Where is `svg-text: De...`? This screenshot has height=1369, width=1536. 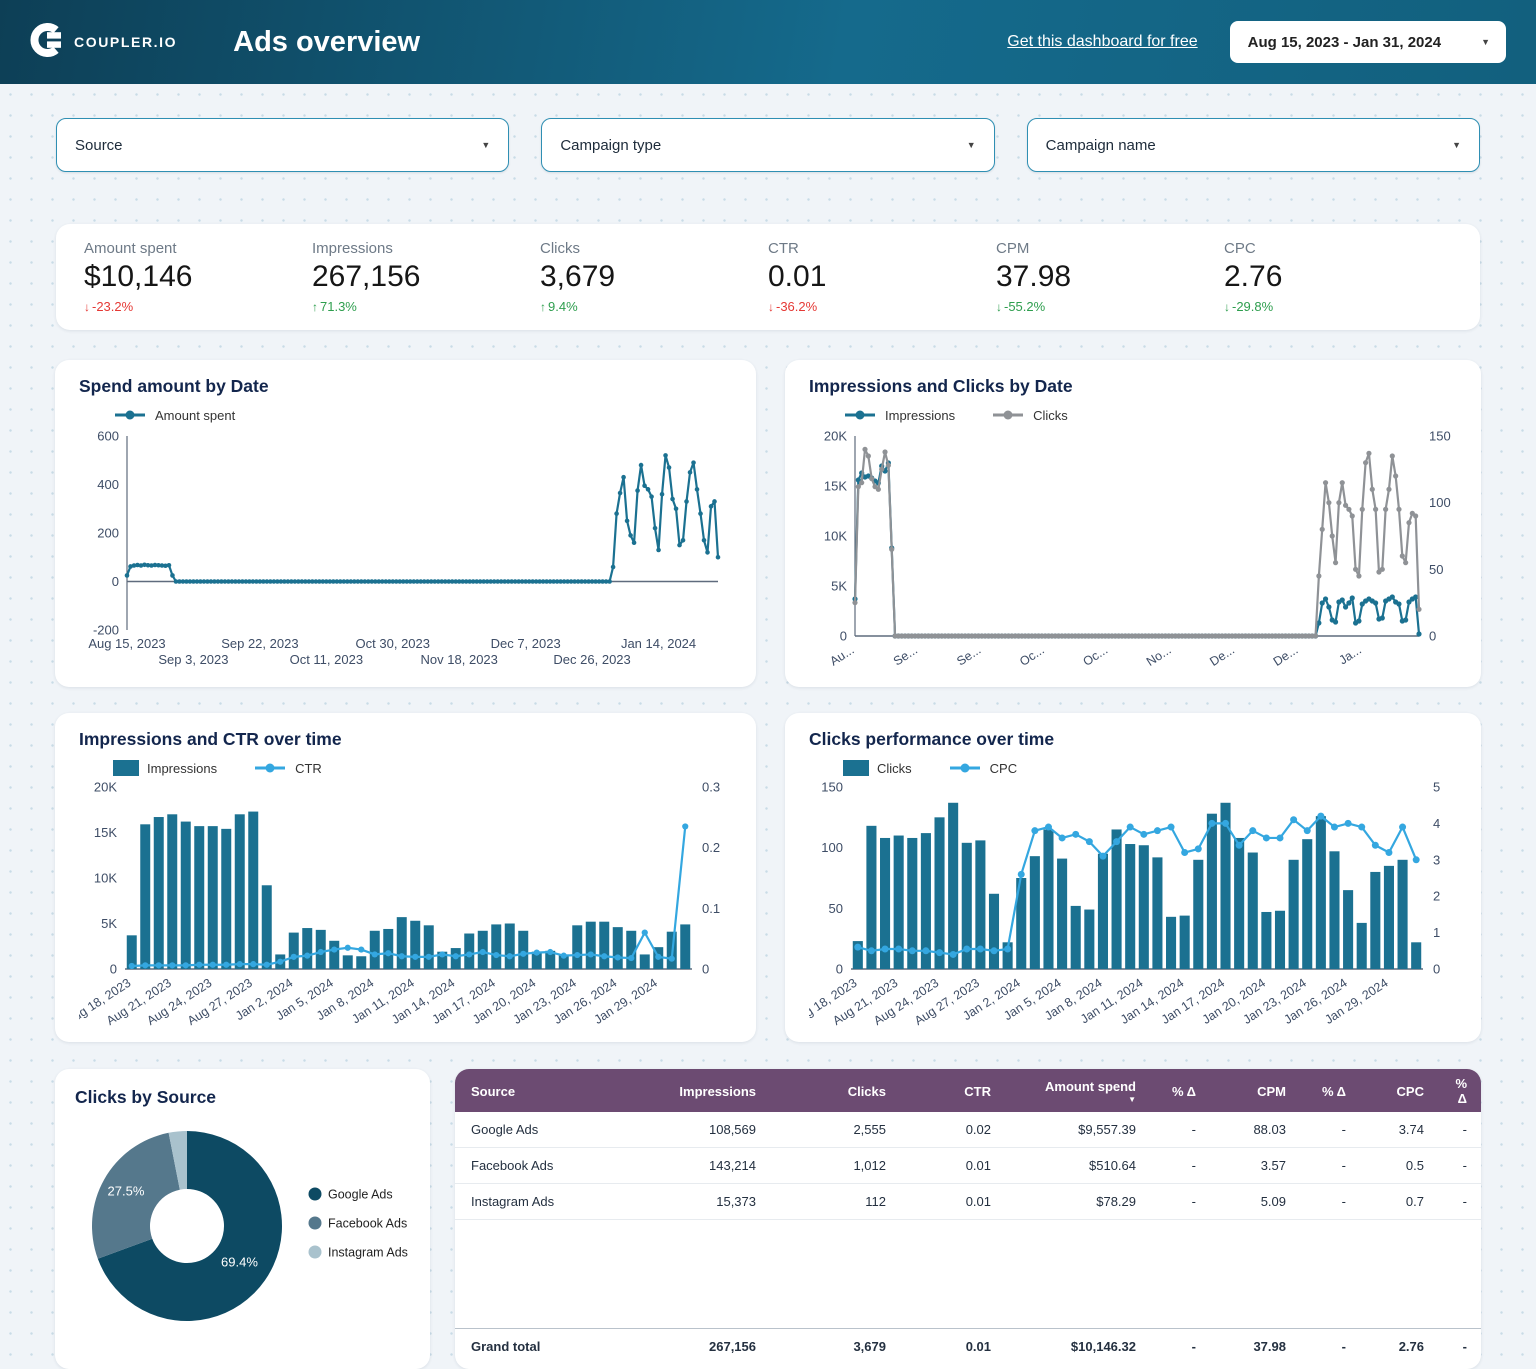
svg-text: De... is located at coordinates (1286, 656).